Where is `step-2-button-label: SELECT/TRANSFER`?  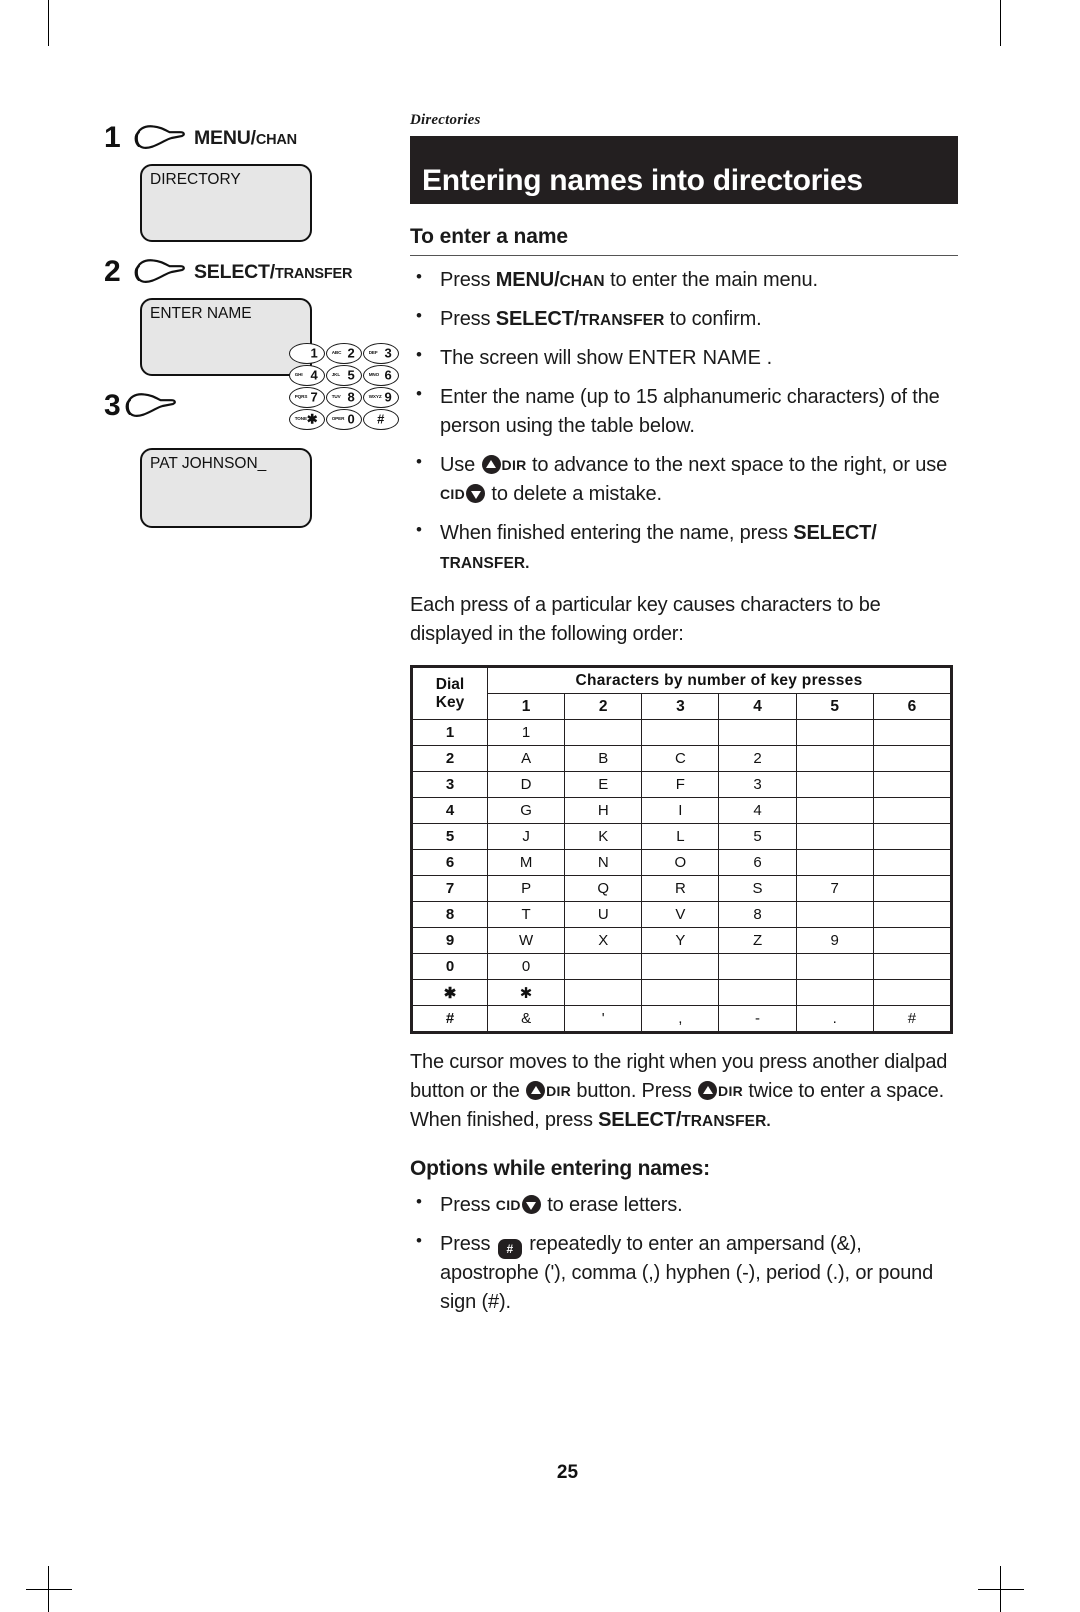
step-2-button-label: SELECT/TRANSFER is located at coordinates (273, 272).